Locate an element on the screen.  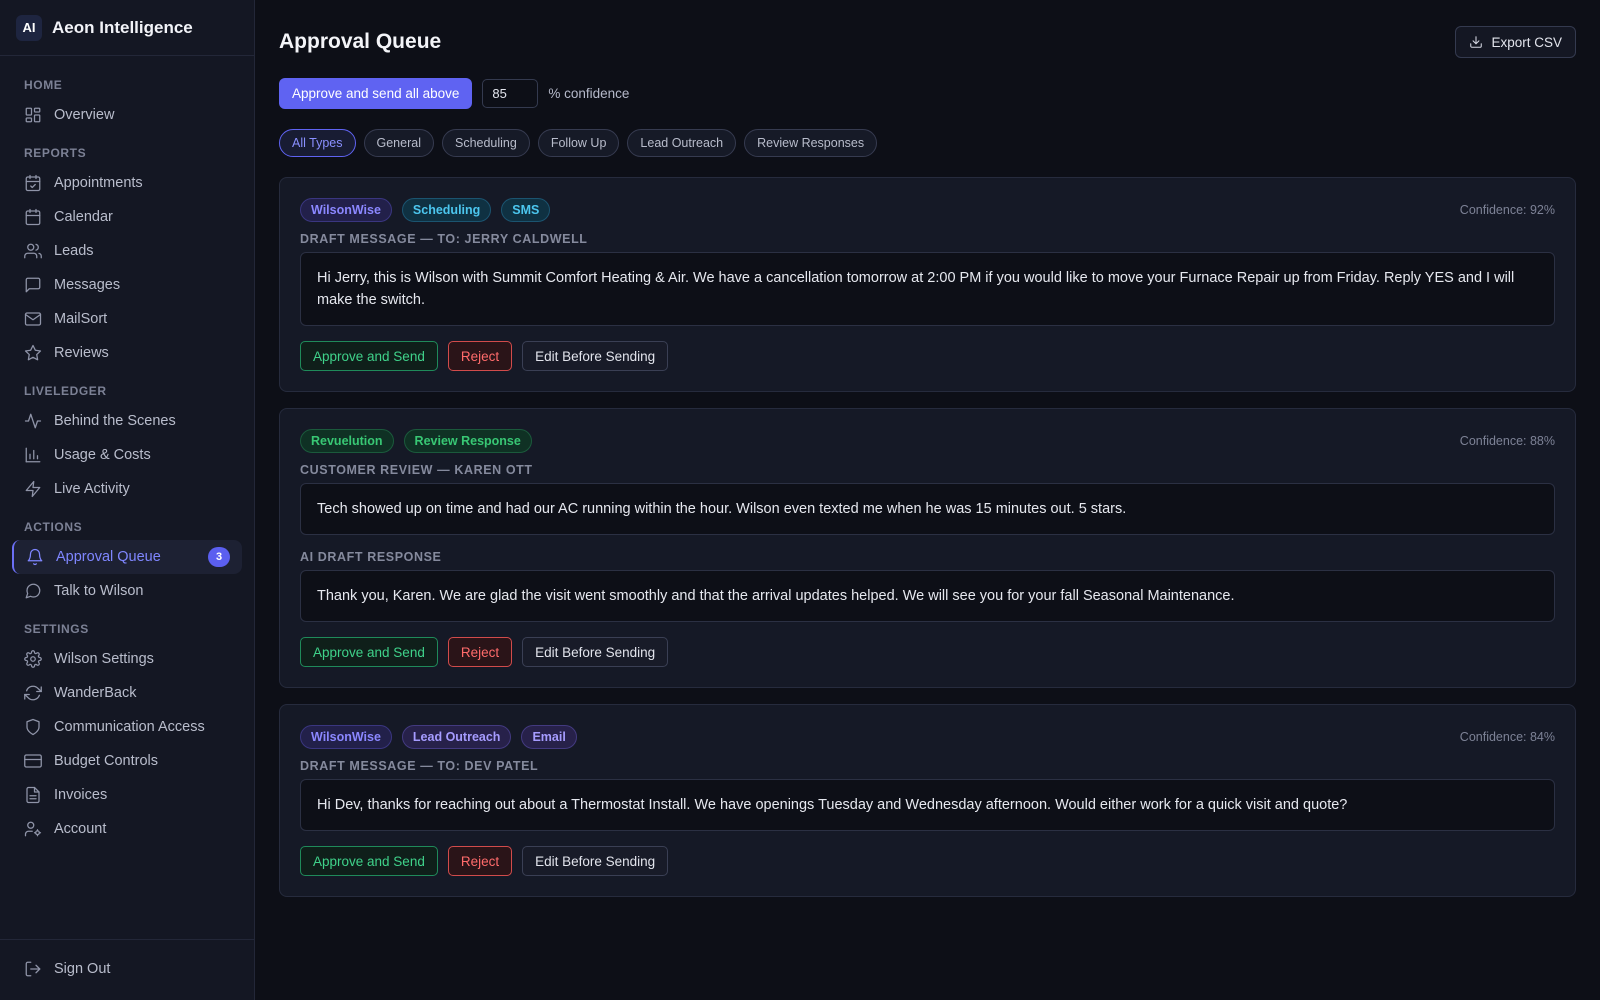
export-csv-button: Export CSV is located at coordinates (1515, 42).